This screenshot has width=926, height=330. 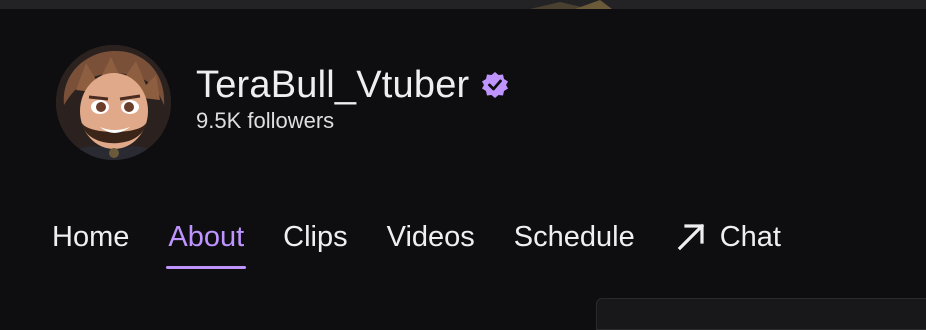 I want to click on channel-info: TeraBull_Vtuber 9.5K followers, so click(x=352, y=99).